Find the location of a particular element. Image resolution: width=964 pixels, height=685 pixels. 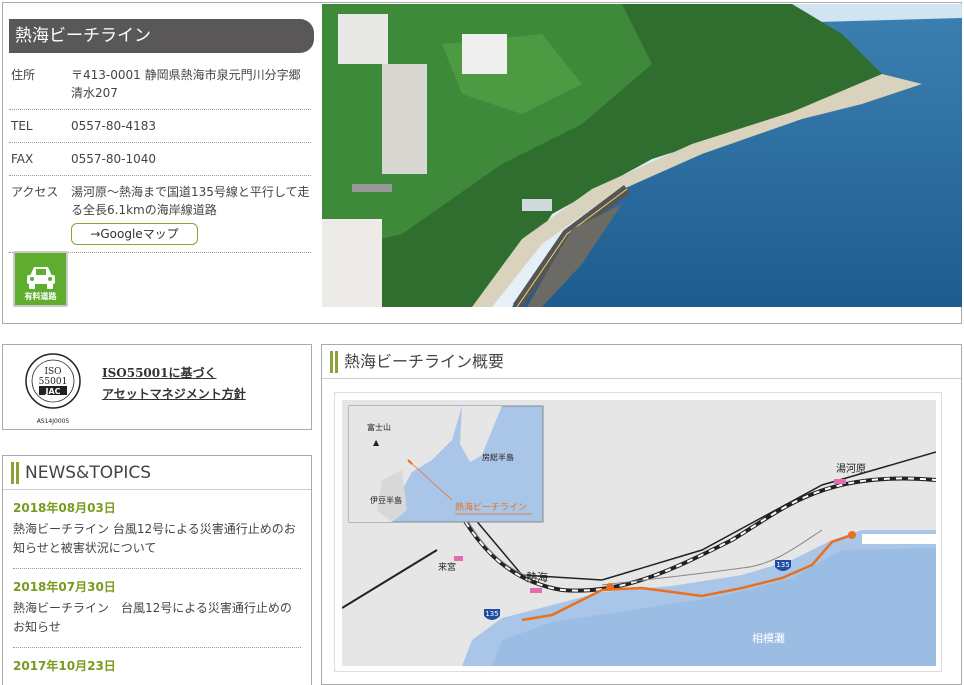

label-izu: 伊豆半島 is located at coordinates (386, 500).